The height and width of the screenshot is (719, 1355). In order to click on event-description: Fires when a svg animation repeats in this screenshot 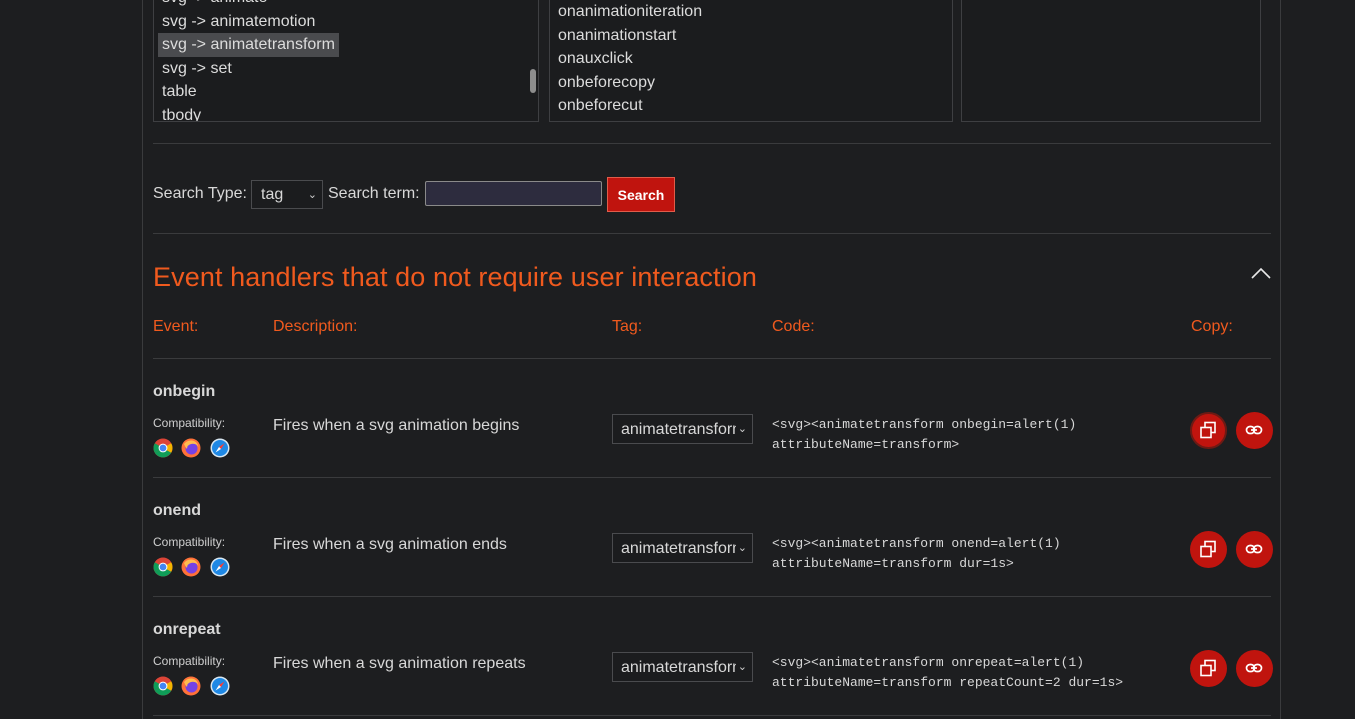, I will do `click(399, 663)`.